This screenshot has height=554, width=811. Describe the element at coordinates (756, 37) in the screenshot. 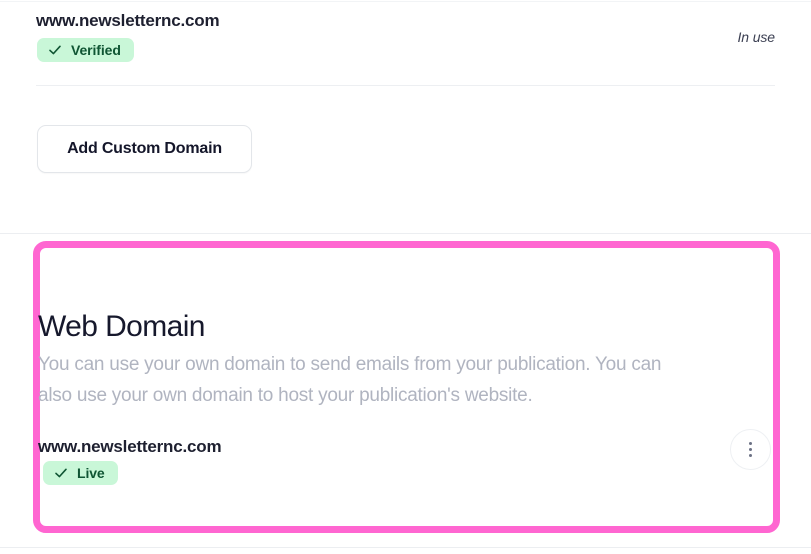

I see `in-use-label: In use` at that location.